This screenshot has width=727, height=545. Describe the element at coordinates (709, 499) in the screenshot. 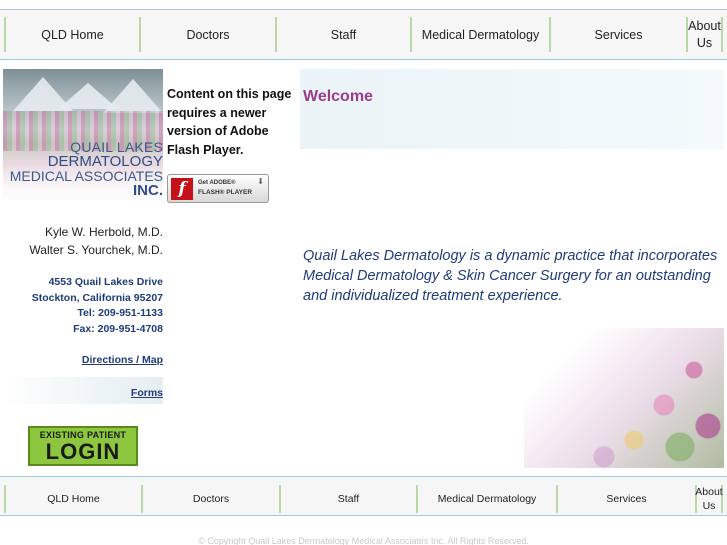

I see `footer-nav-about-us: About Us` at that location.